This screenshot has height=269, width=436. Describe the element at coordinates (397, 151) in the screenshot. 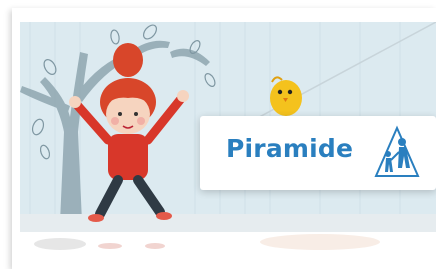

I see `pyramid-logo-icon` at that location.